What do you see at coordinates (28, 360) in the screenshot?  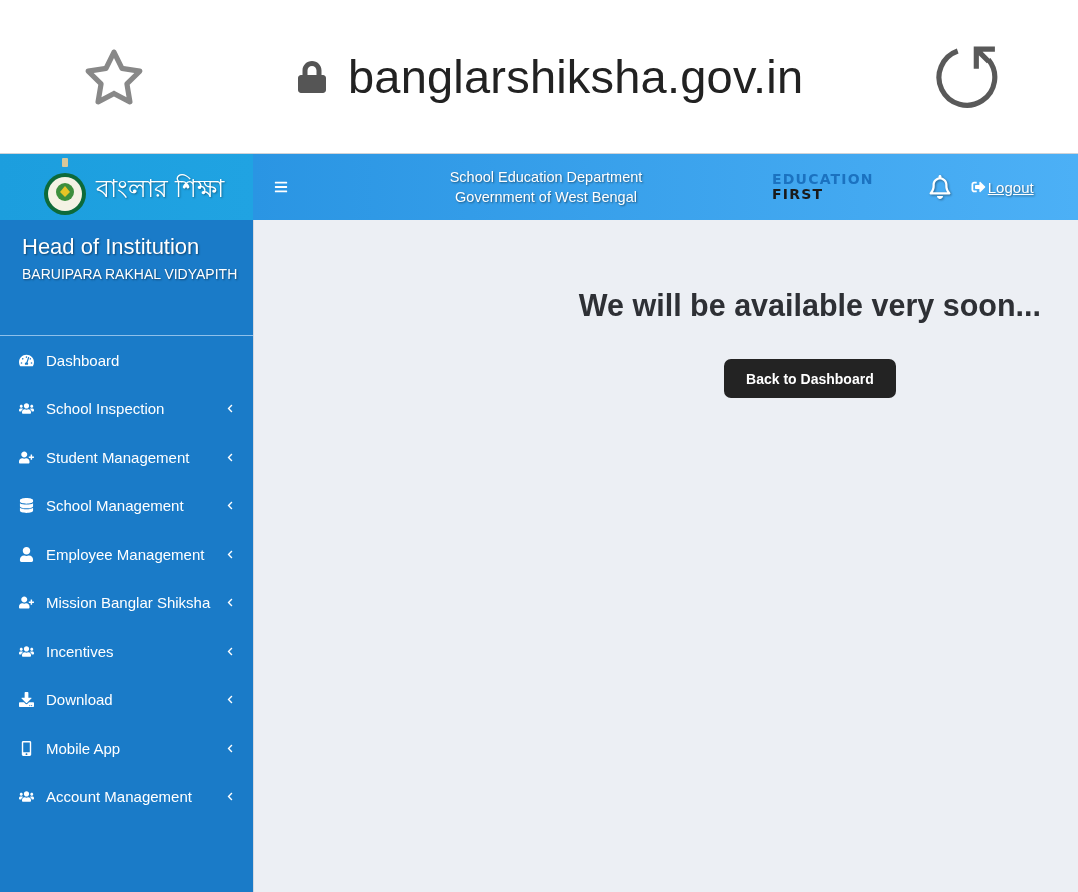 I see `gauge-icon` at bounding box center [28, 360].